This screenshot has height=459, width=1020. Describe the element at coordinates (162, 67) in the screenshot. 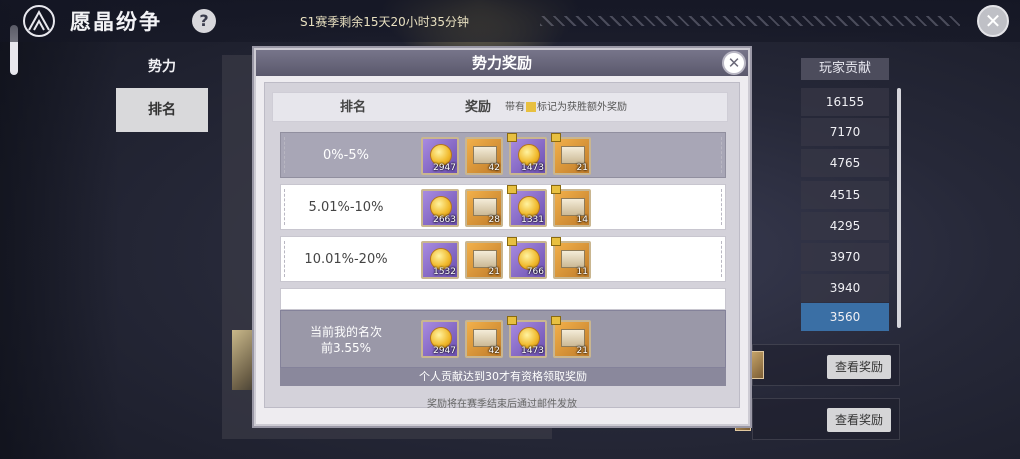

I see `tab-force: 势力` at that location.